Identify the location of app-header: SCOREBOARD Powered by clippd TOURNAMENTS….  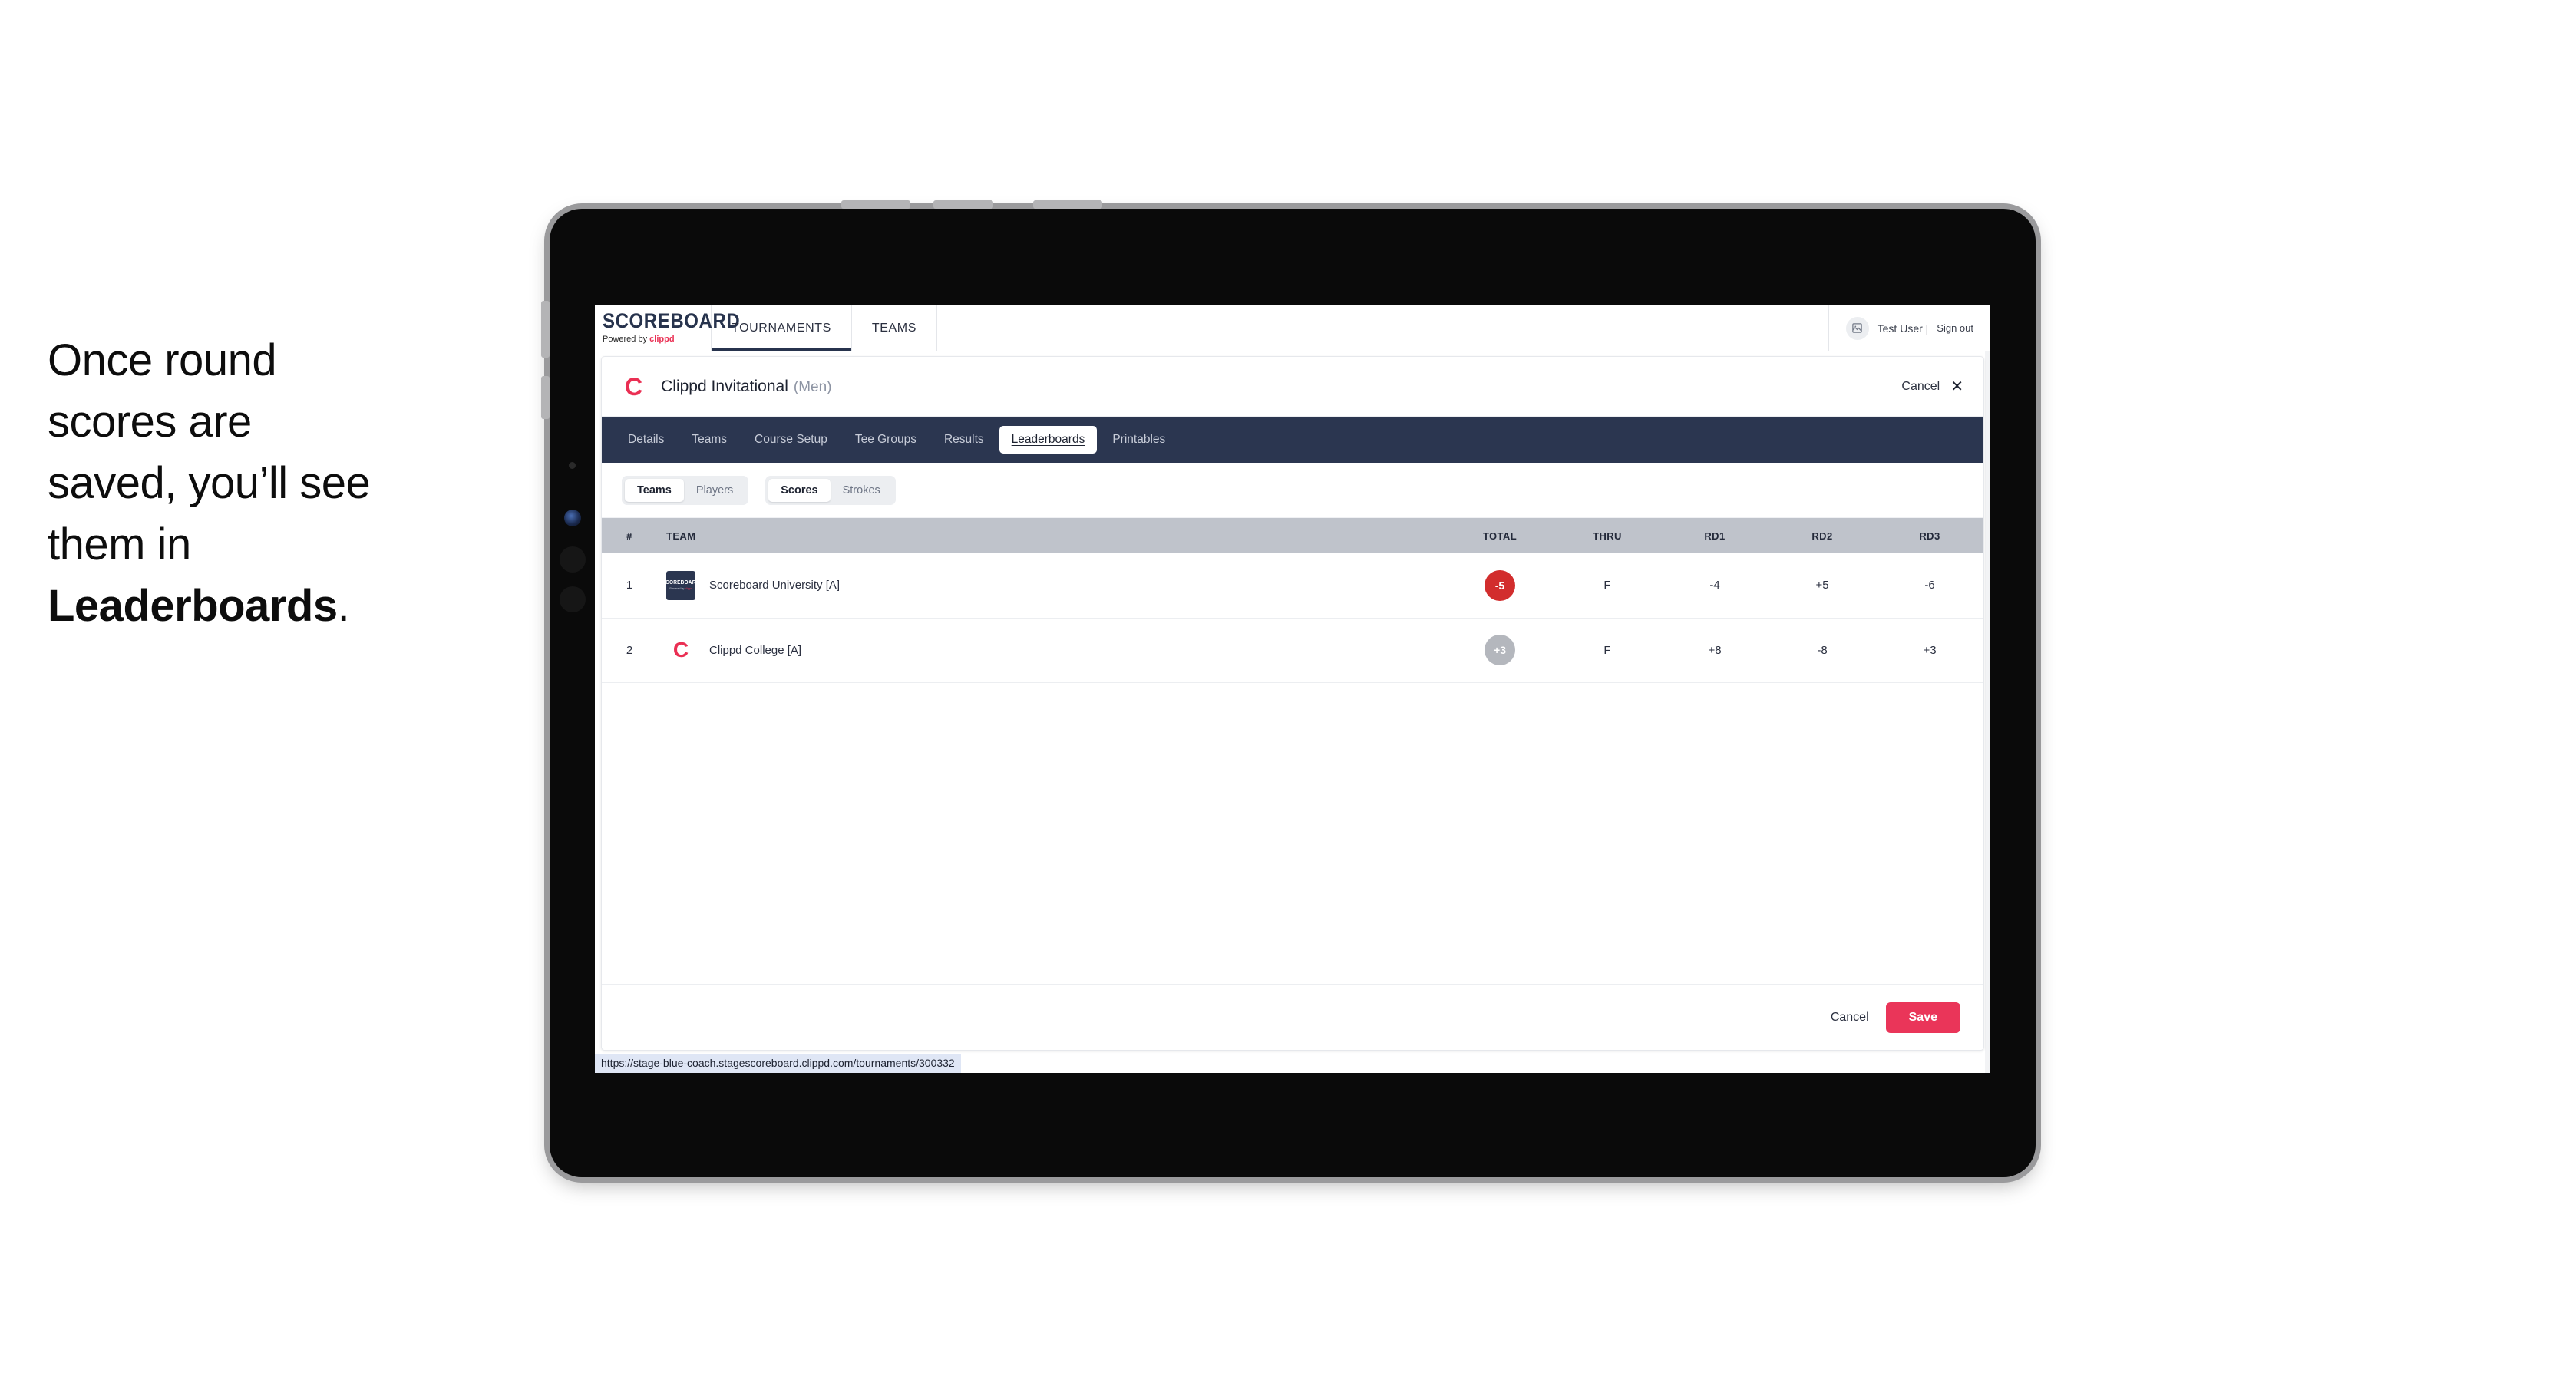
(1292, 328).